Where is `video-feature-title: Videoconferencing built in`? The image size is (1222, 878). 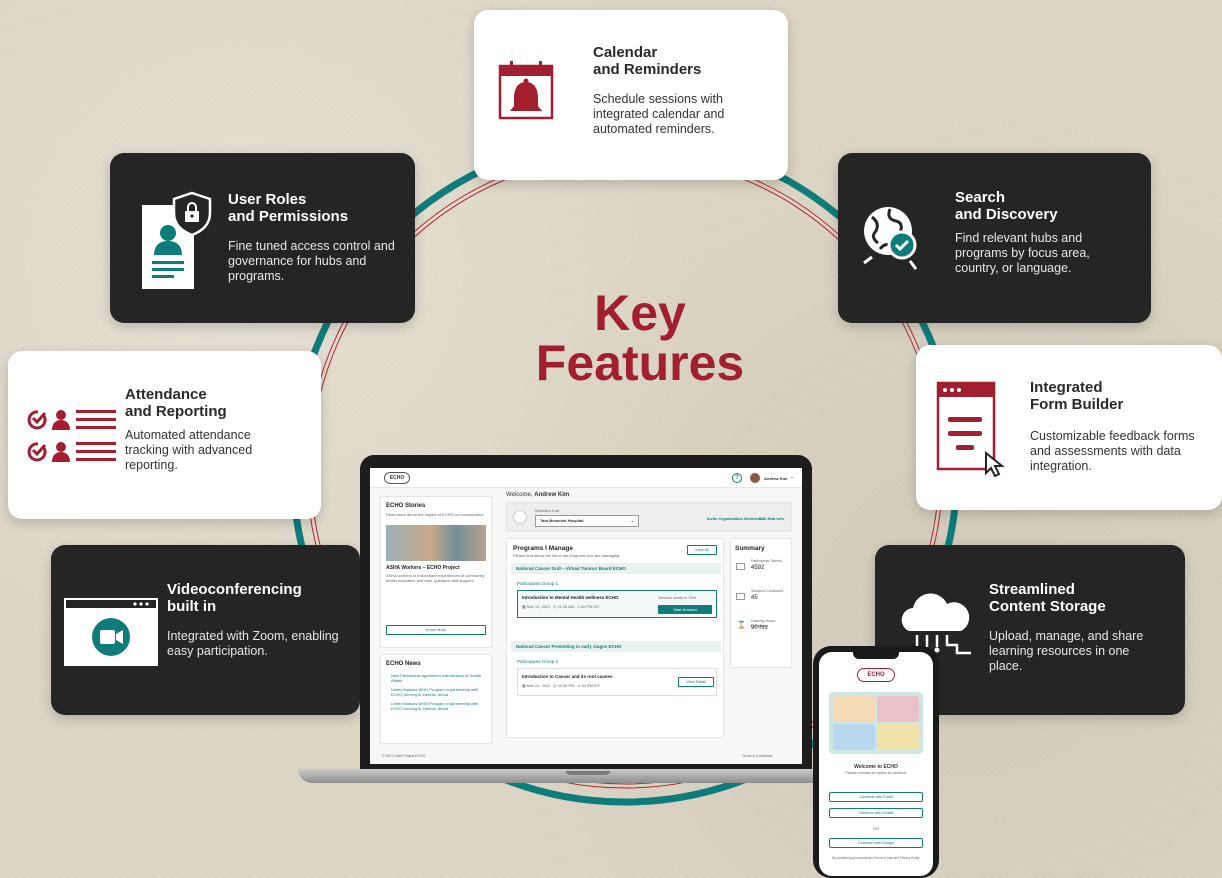
video-feature-title: Videoconferencing built in is located at coordinates (234, 598).